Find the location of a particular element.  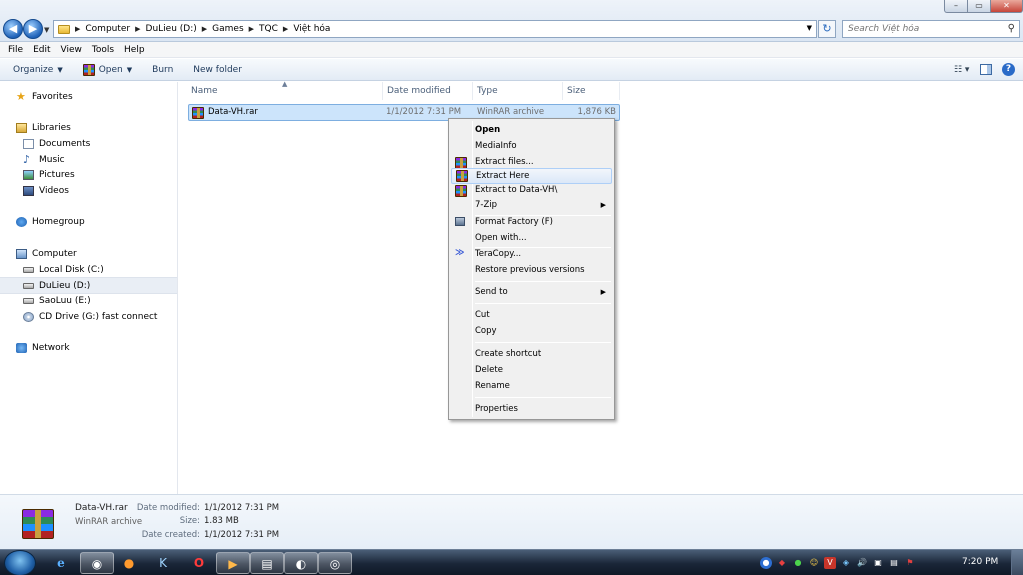

firefox-icon: ● is located at coordinates (129, 563).